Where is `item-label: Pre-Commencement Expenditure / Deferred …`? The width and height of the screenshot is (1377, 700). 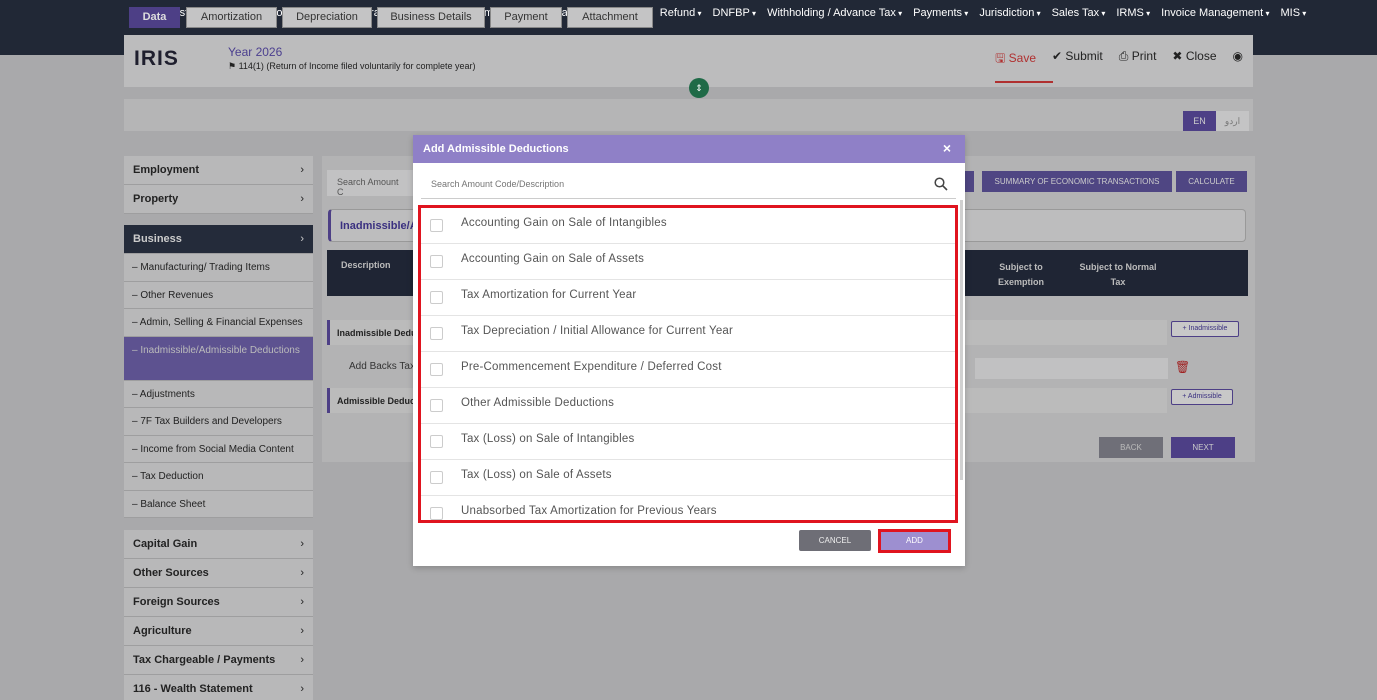 item-label: Pre-Commencement Expenditure / Deferred … is located at coordinates (591, 367).